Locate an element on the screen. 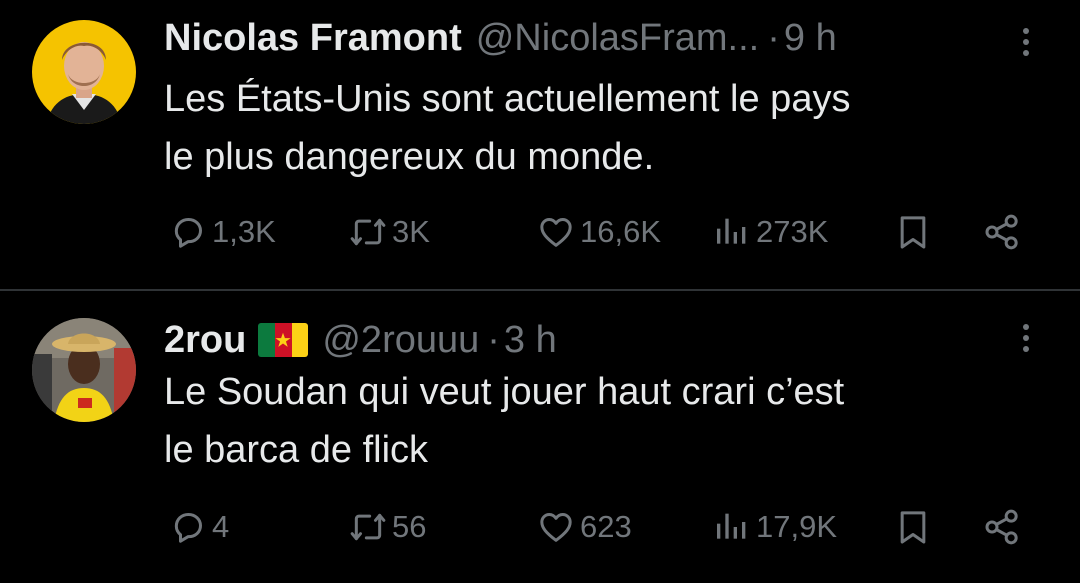 The image size is (1080, 583). tweet-header: 2rou @2rouuu · 3 h is located at coordinates (360, 340).